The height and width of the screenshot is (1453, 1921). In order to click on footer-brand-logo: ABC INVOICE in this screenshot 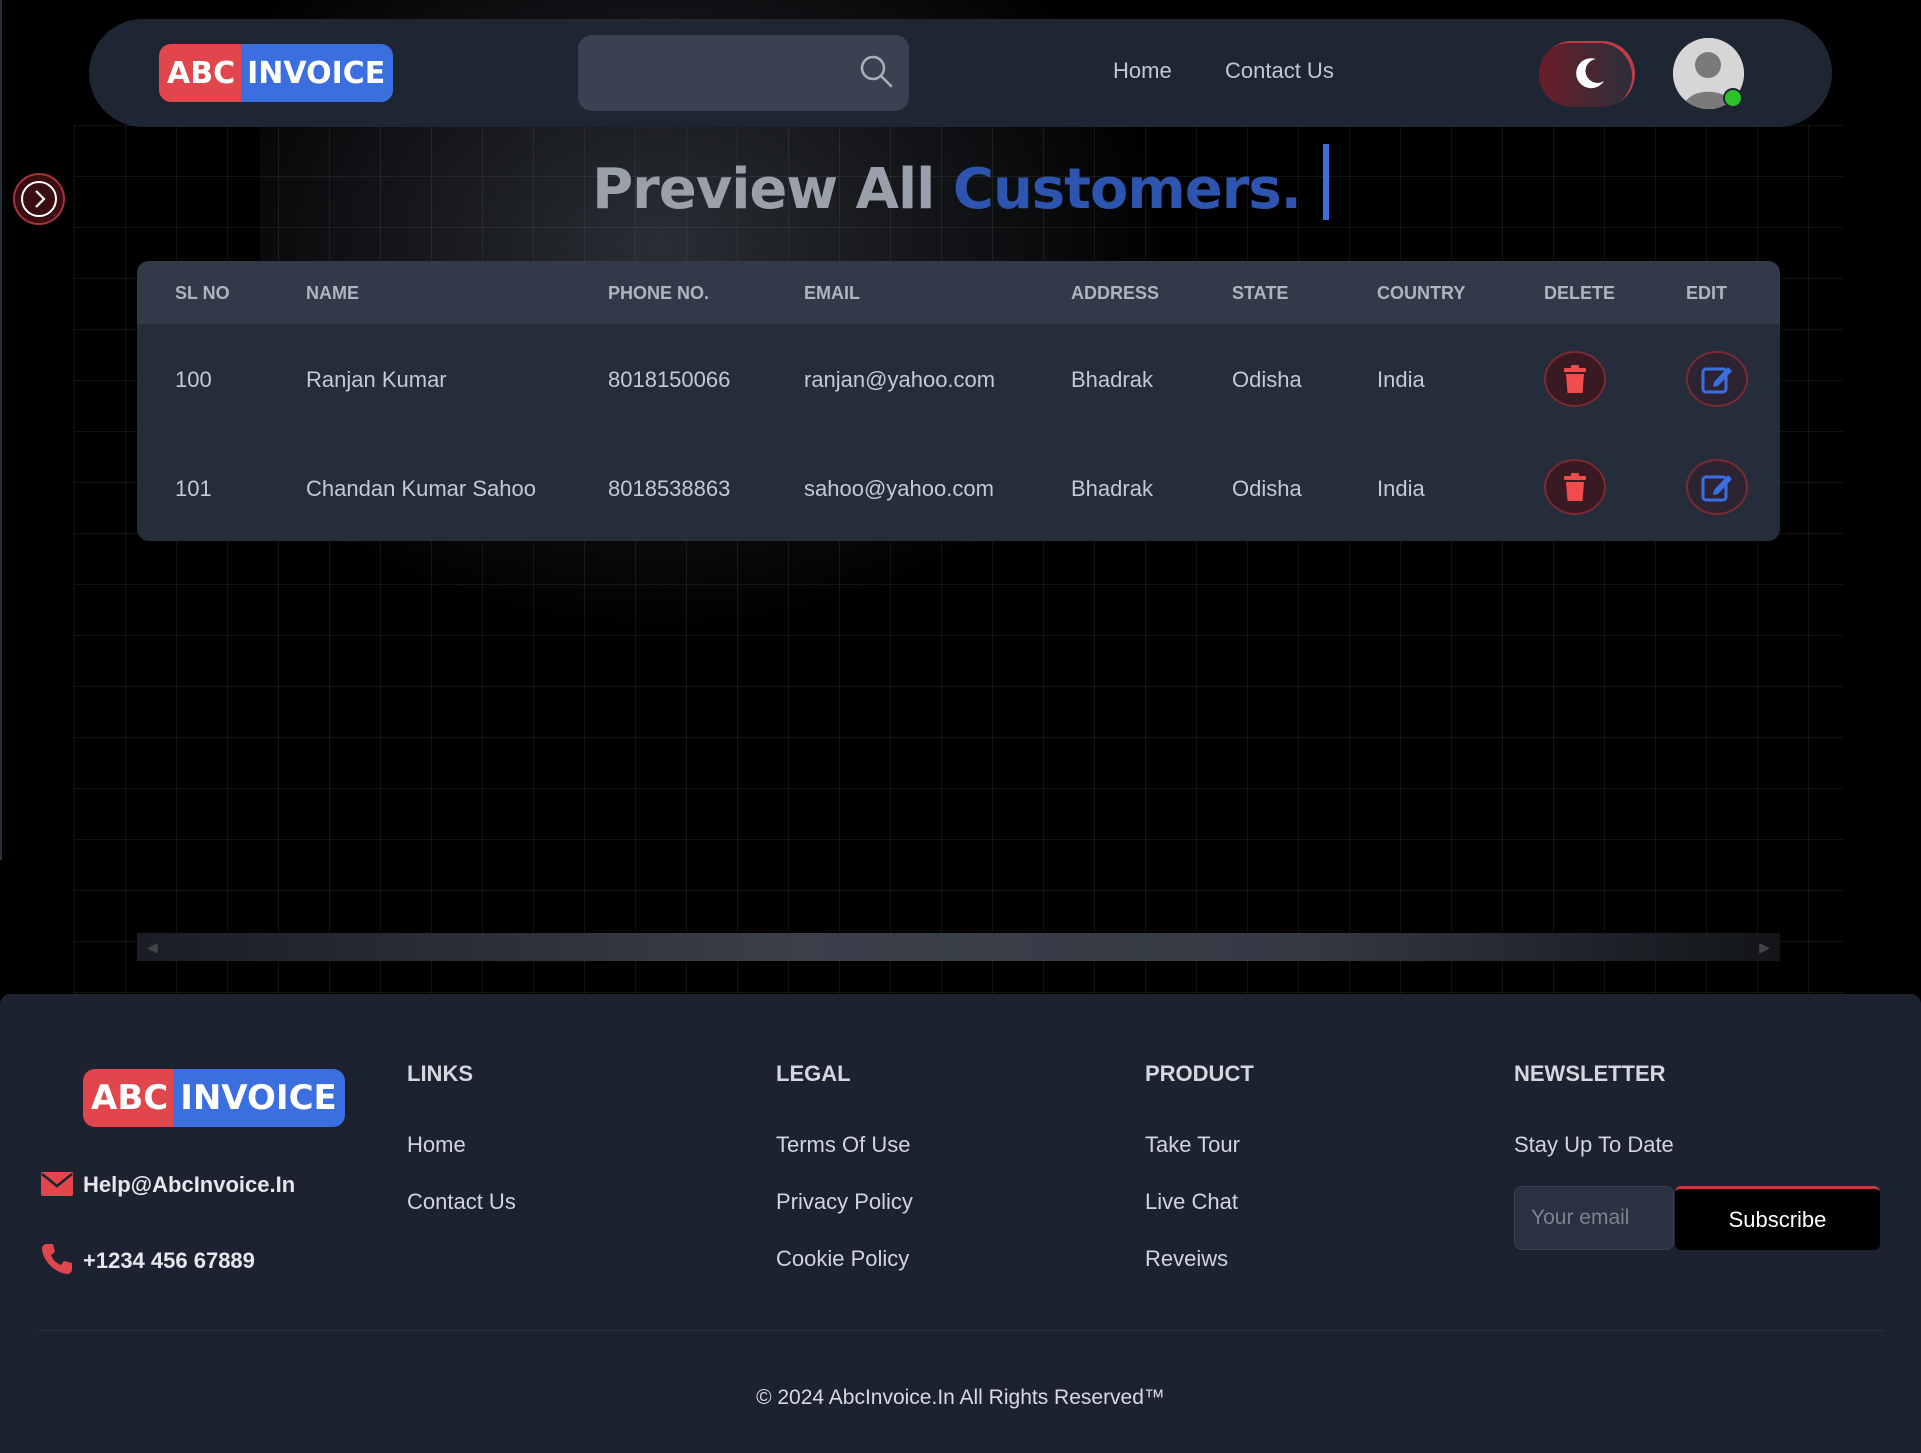, I will do `click(214, 1098)`.